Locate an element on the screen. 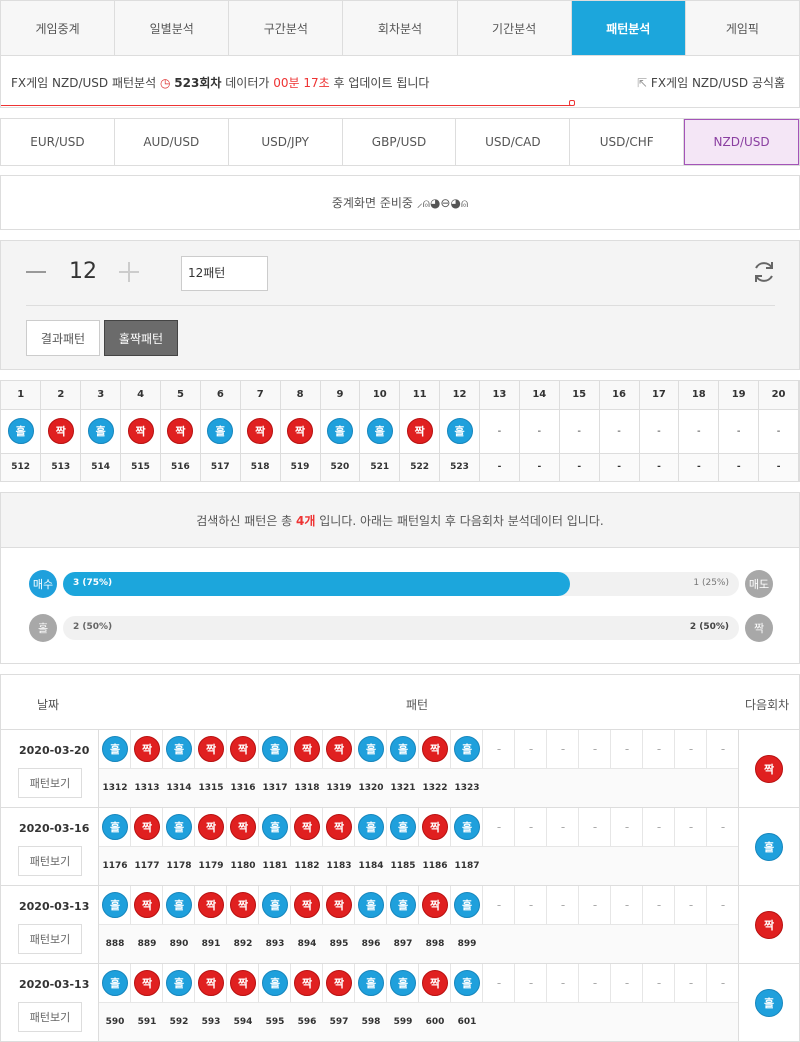  pattern-column: 짝 891 is located at coordinates (211, 924).